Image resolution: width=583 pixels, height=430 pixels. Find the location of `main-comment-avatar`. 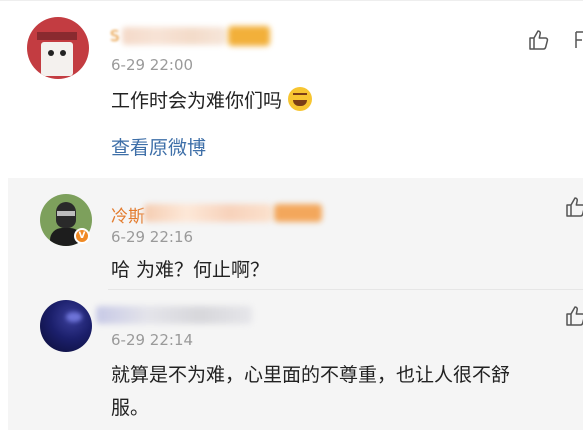

main-comment-avatar is located at coordinates (58, 48).